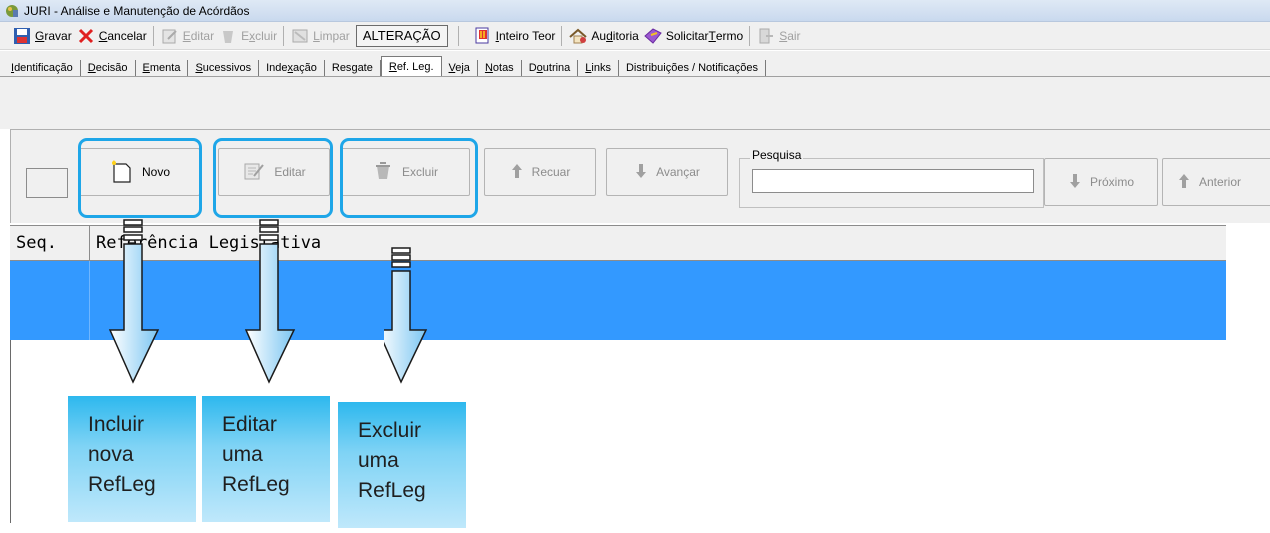 The width and height of the screenshot is (1270, 533). Describe the element at coordinates (273, 178) in the screenshot. I see `editar-highlight` at that location.